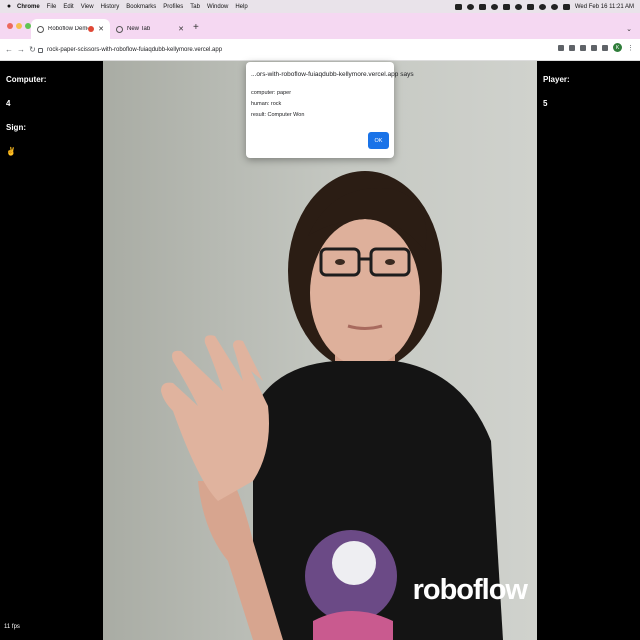 The image size is (640, 640). What do you see at coordinates (629, 29) in the screenshot?
I see `tab-search-chevron-icon: ⌄` at bounding box center [629, 29].